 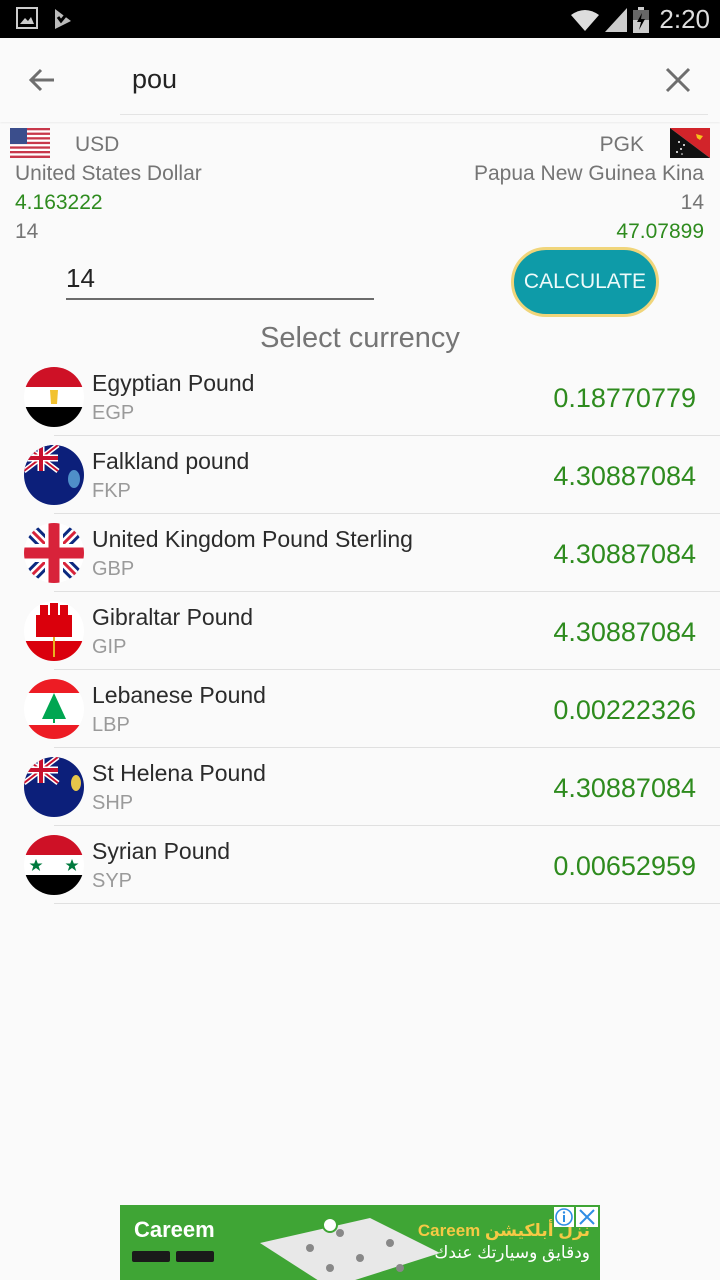 What do you see at coordinates (684, 19) in the screenshot?
I see `status-time: 2:20` at bounding box center [684, 19].